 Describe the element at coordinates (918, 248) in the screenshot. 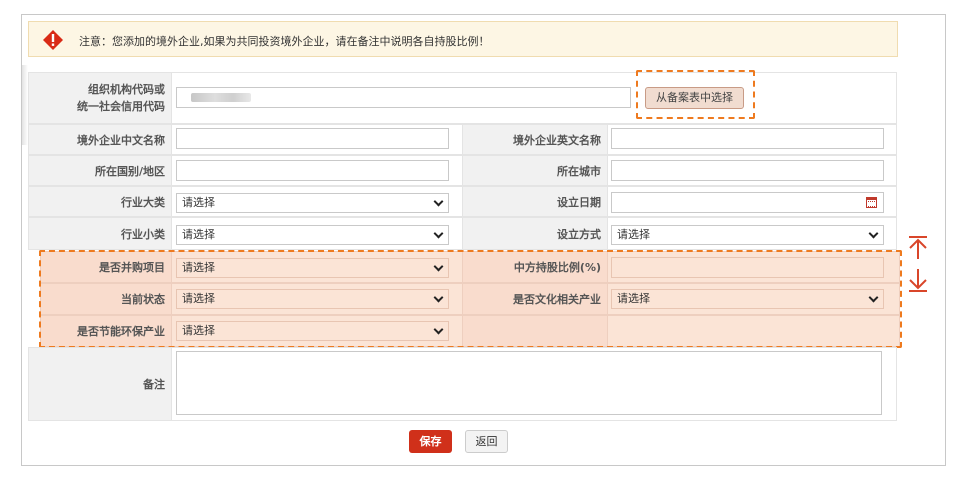

I see `scroll-top-icon` at that location.